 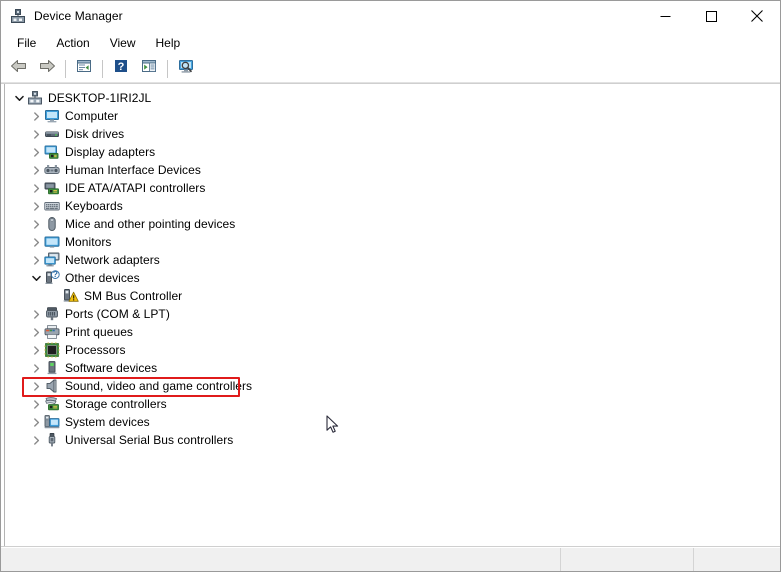 I want to click on processor-icon, so click(x=52, y=350).